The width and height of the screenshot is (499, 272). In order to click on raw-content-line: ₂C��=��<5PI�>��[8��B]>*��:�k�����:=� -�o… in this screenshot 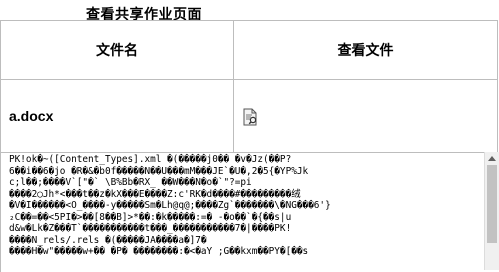, I will do `click(150, 217)`.